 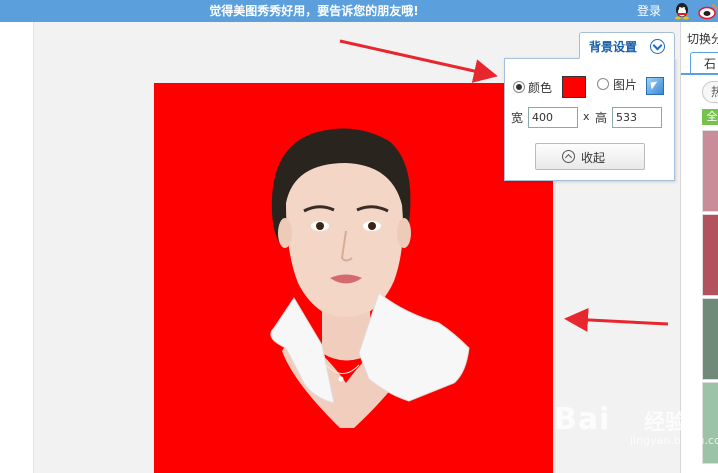 I want to click on right-panel-button: 热, so click(x=710, y=92).